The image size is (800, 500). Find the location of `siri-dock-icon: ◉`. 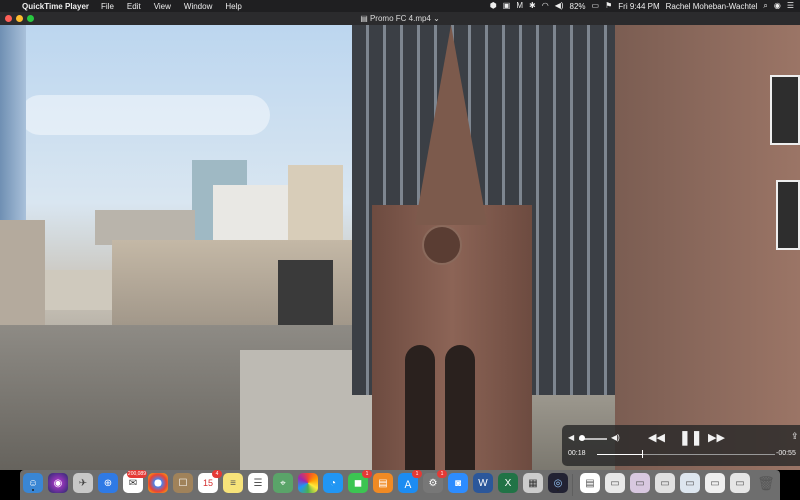

siri-dock-icon: ◉ is located at coordinates (58, 483).